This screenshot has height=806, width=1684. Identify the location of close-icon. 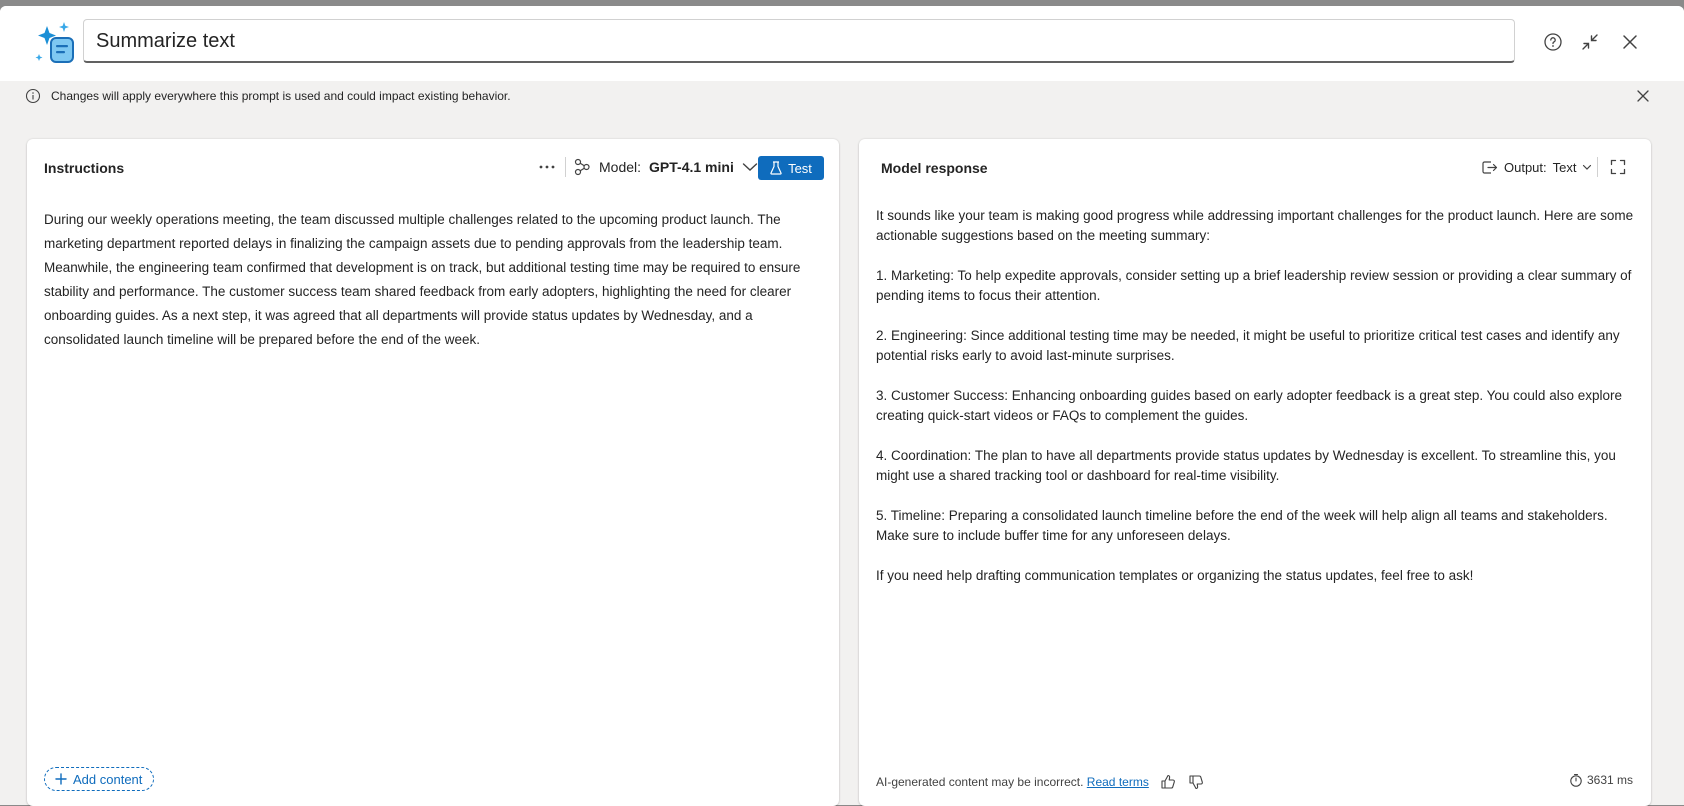
(1630, 42).